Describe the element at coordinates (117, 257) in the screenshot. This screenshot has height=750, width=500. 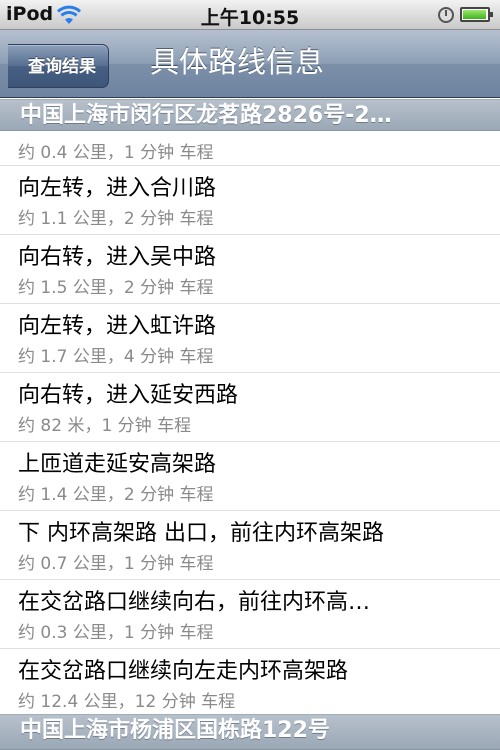
I see `step-instruction: 向右转，进入吴中路` at that location.